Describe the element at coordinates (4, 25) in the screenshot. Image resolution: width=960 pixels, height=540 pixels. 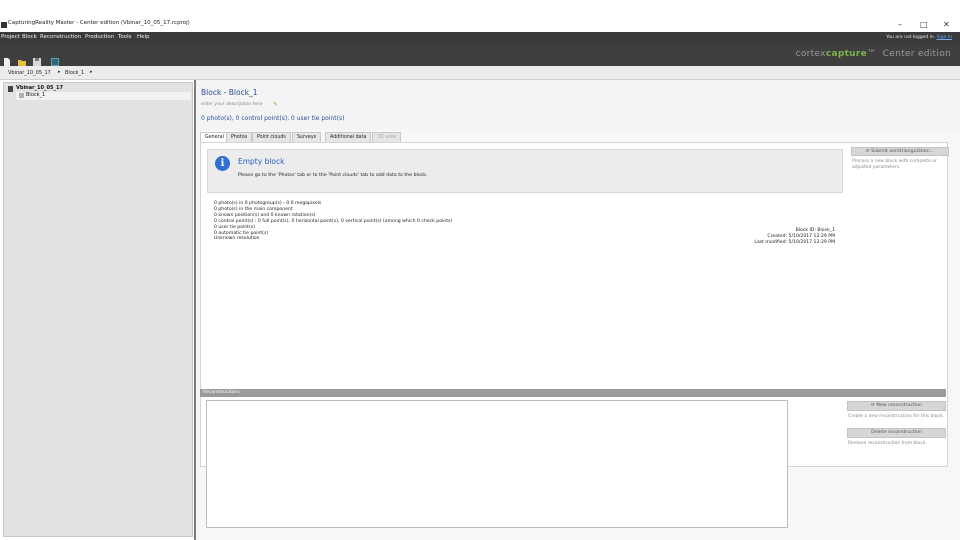
I see `app-icon` at that location.